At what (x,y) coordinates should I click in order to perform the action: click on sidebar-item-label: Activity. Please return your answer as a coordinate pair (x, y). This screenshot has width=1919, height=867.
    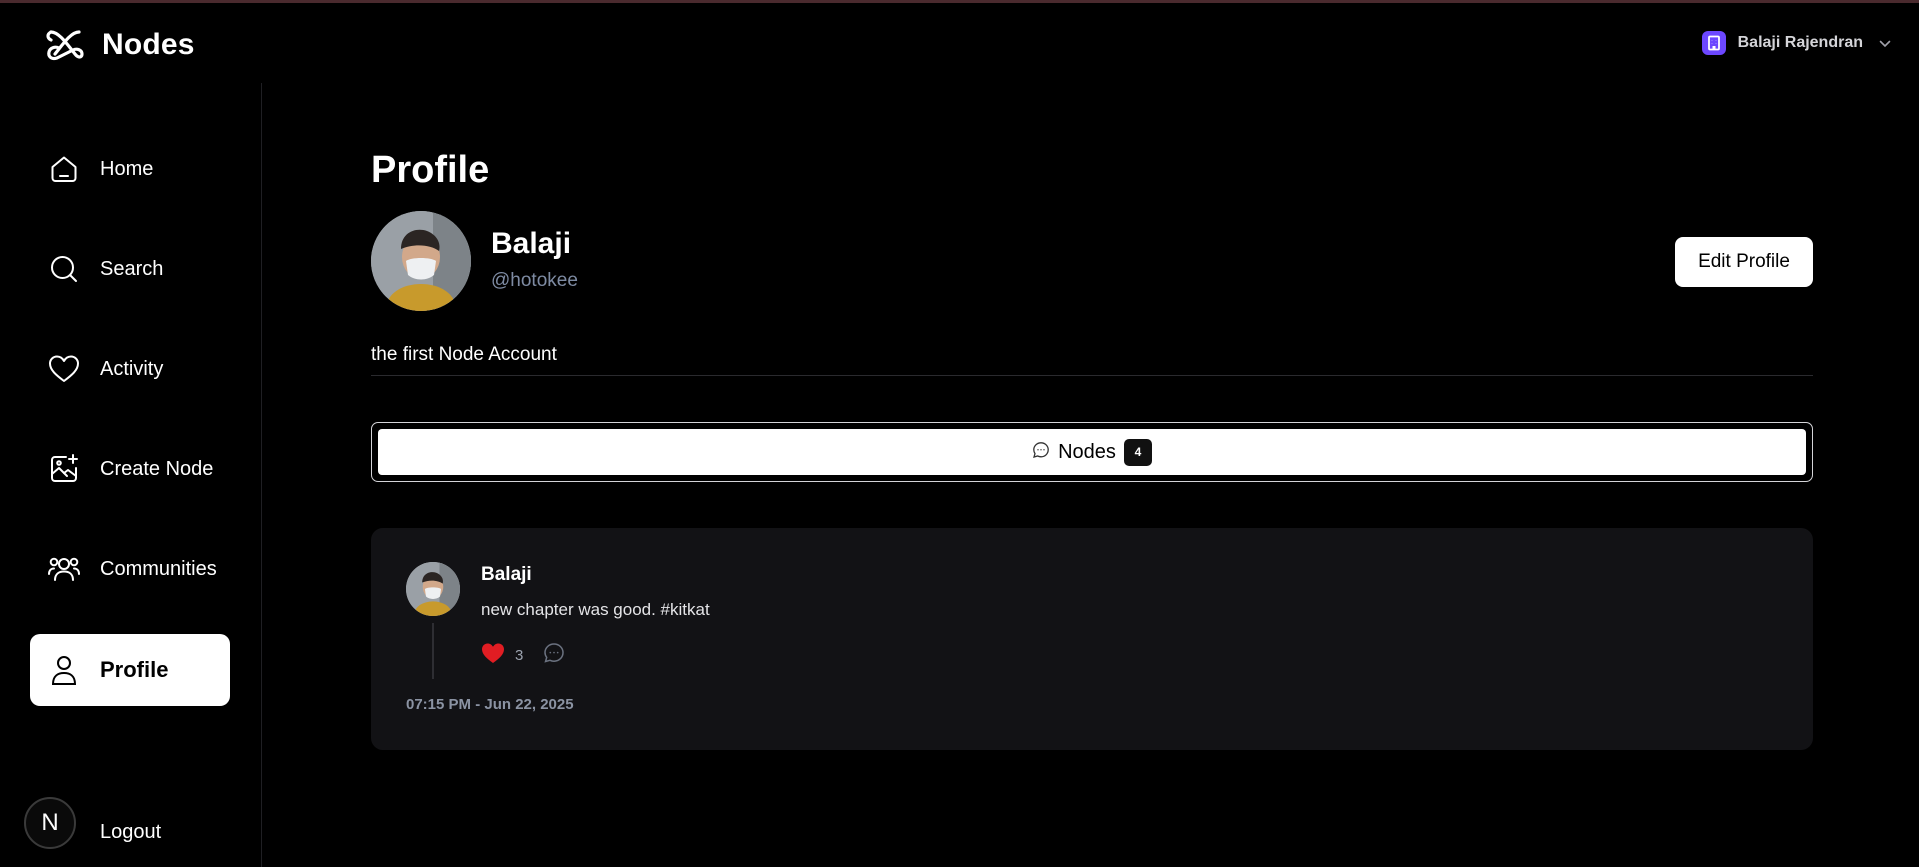
    Looking at the image, I should click on (132, 368).